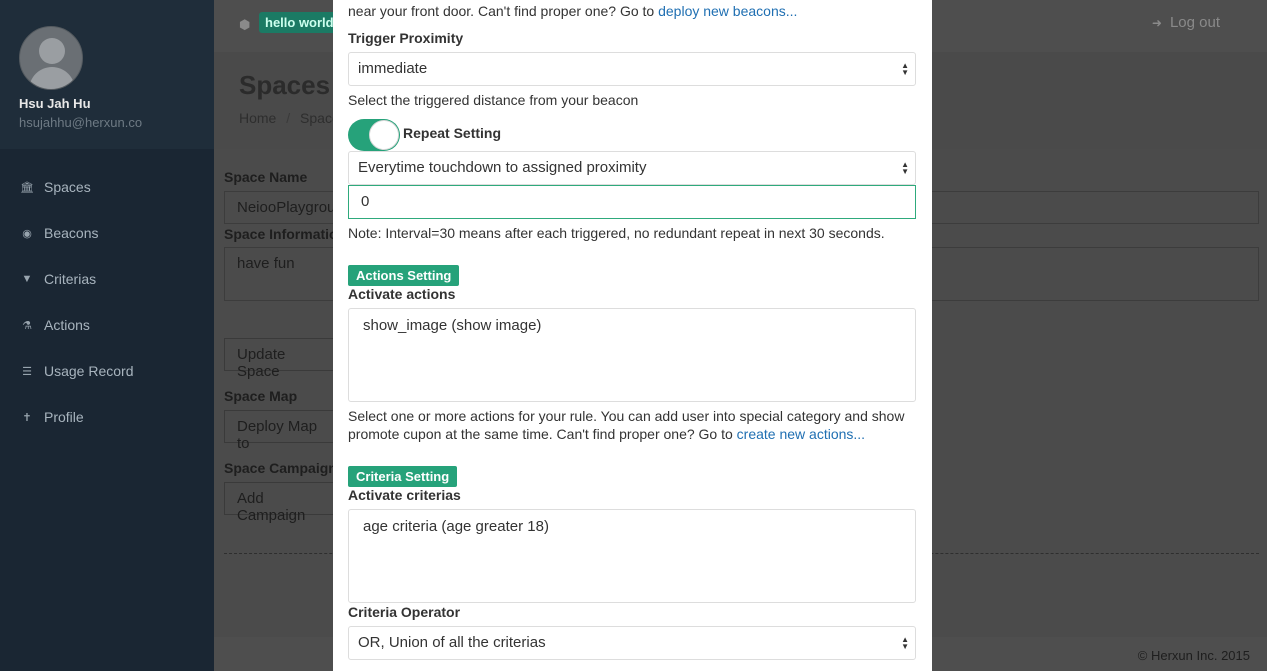 Image resolution: width=1267 pixels, height=671 pixels. I want to click on space-name-label: Space Name, so click(266, 177).